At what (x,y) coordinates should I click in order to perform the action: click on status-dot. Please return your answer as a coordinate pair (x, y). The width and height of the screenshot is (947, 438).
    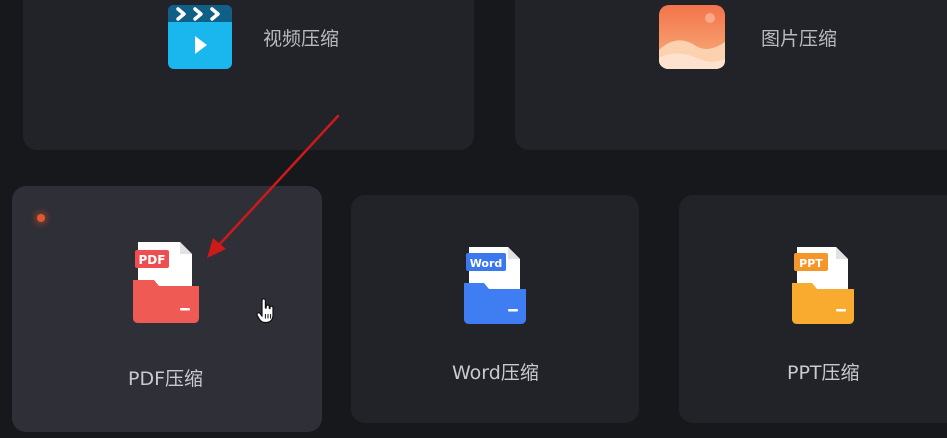
    Looking at the image, I should click on (41, 218).